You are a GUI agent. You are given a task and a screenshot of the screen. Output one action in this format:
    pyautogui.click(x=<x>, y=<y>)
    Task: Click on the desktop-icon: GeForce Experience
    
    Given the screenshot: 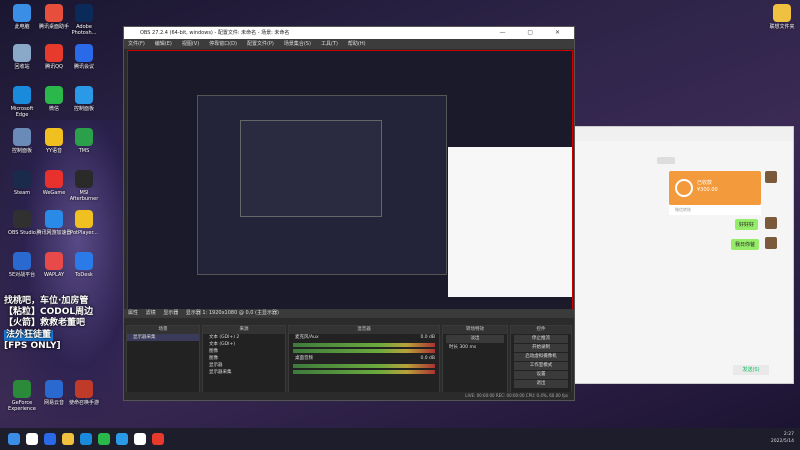 What is the action you would take?
    pyautogui.click(x=22, y=396)
    